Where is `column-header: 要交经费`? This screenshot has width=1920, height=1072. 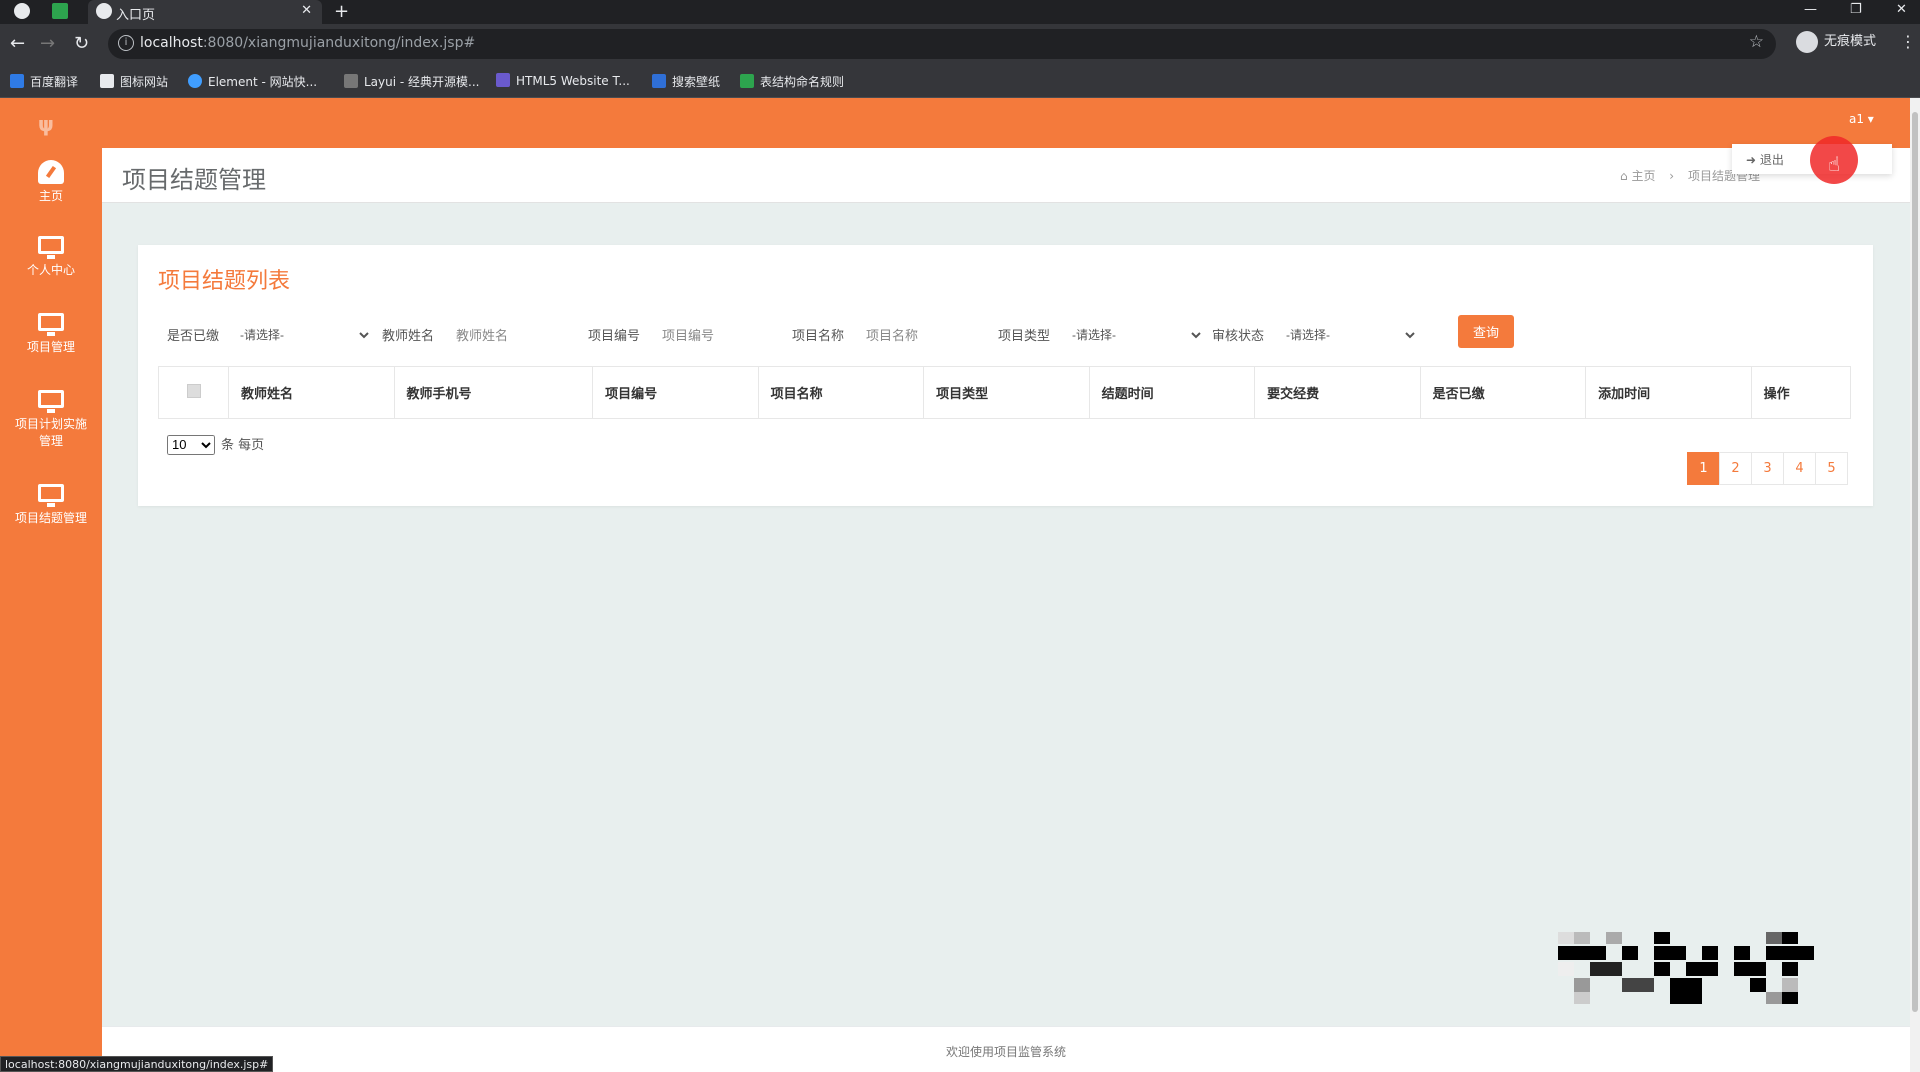
column-header: 要交经费 is located at coordinates (1337, 392).